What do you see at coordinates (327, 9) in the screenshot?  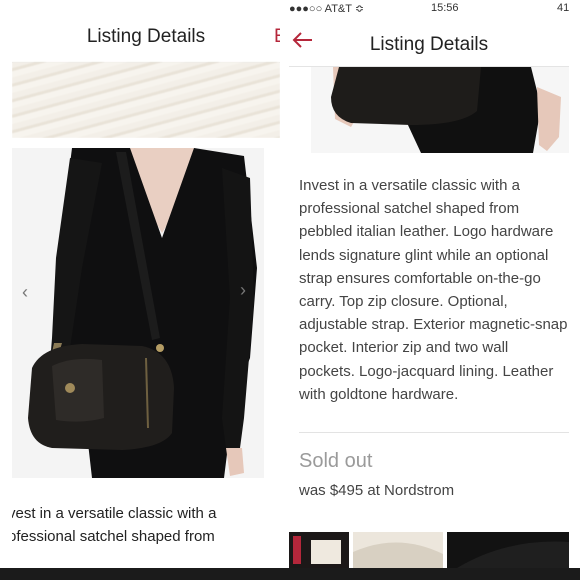 I see `carrier-signal: ●●●○○ AT&T ≎` at bounding box center [327, 9].